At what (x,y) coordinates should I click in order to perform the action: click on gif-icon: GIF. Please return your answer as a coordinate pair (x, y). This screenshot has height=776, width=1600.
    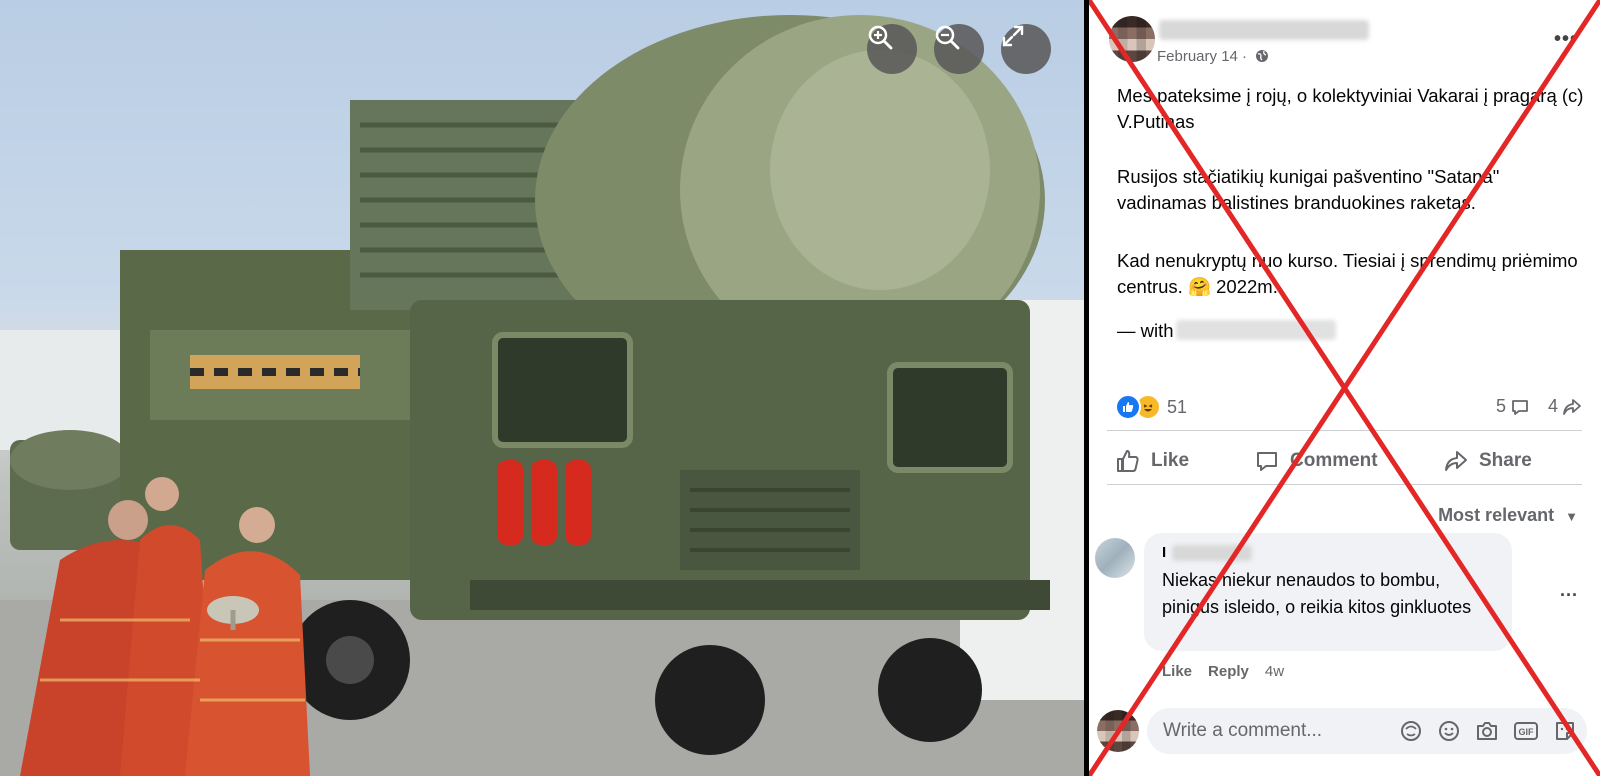
    Looking at the image, I should click on (1526, 731).